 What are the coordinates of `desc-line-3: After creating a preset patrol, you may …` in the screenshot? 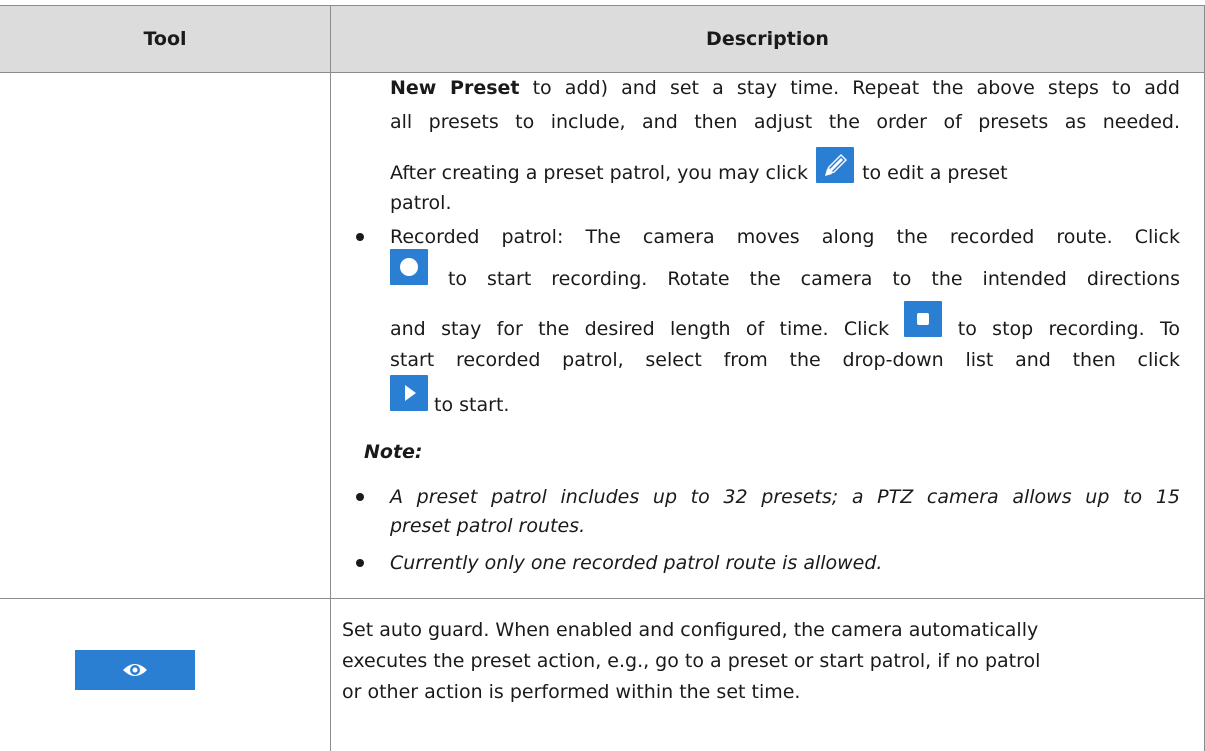 It's located at (785, 166).